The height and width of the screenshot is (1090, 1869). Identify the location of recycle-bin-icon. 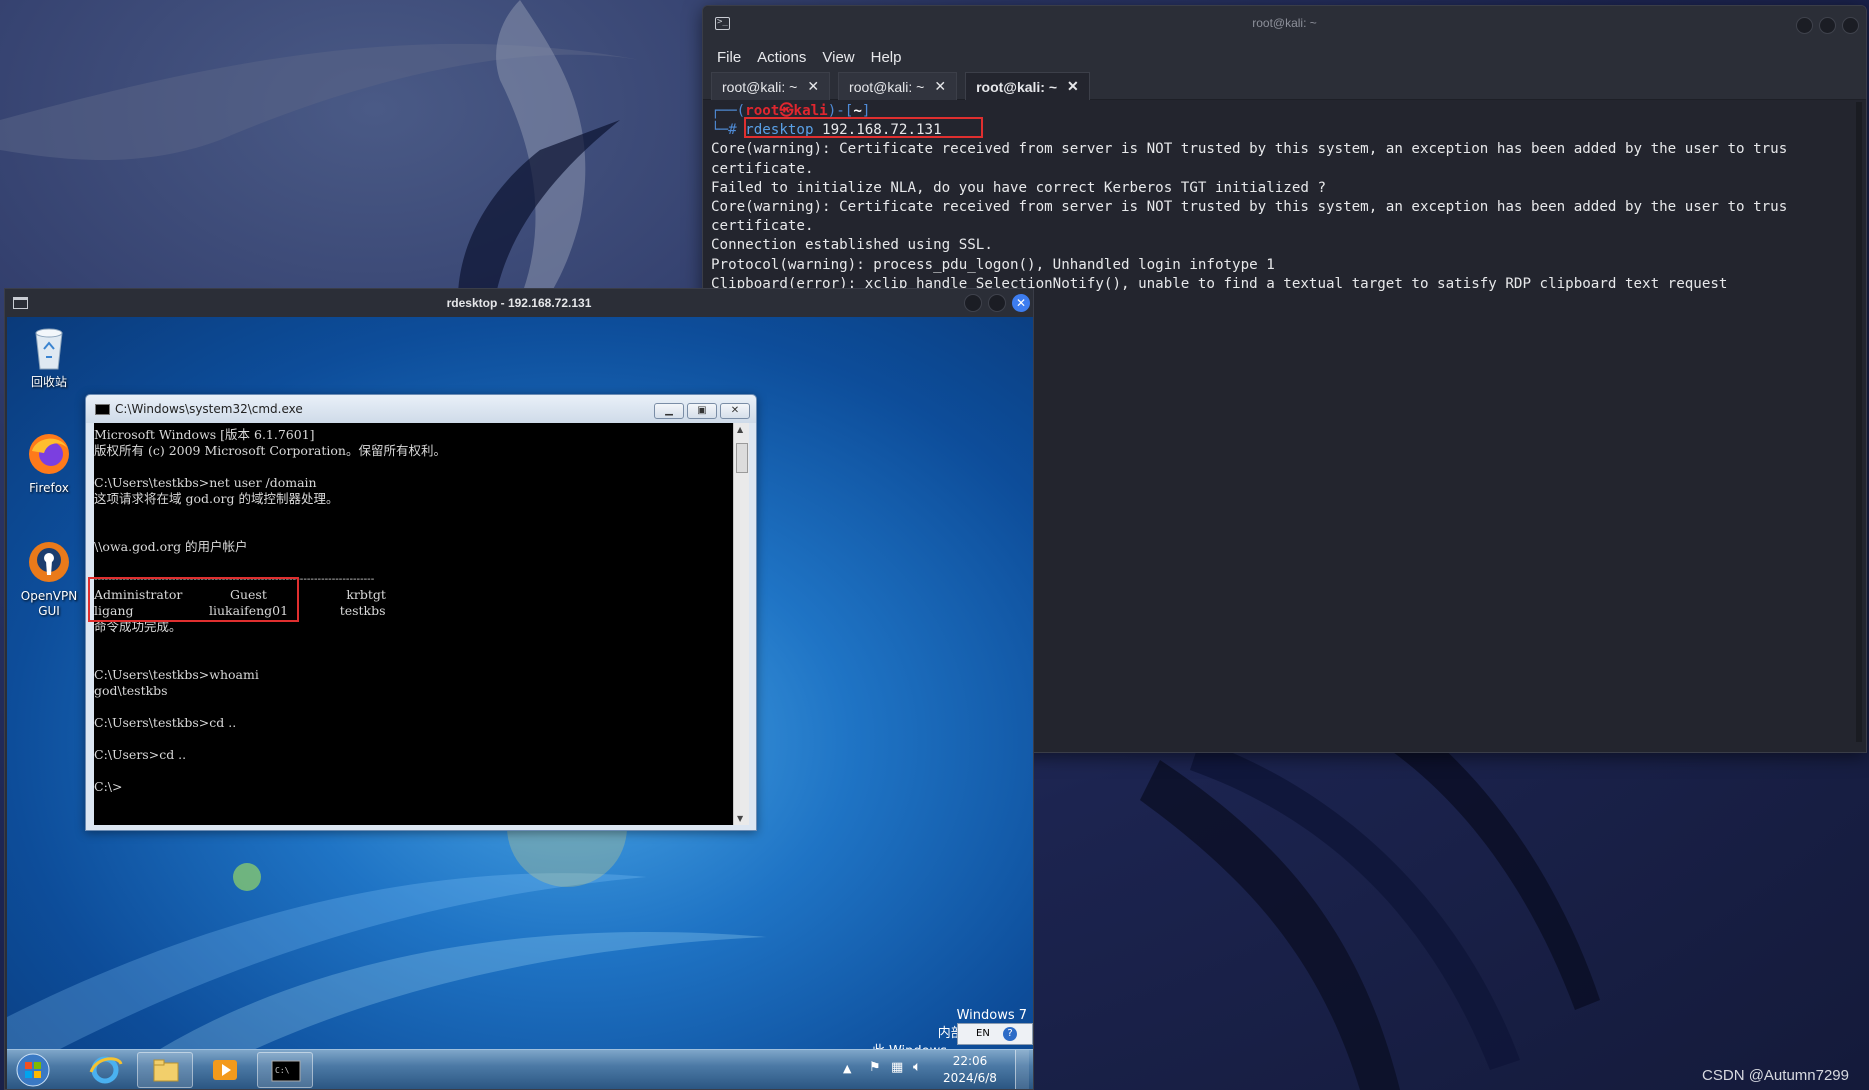
(49, 348).